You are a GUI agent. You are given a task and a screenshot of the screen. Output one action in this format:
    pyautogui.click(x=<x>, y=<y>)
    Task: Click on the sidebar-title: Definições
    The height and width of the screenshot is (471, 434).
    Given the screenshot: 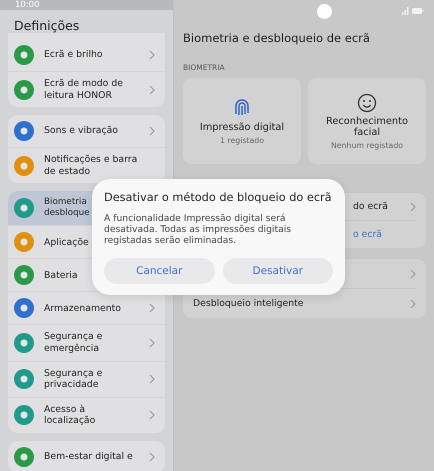 What is the action you would take?
    pyautogui.click(x=46, y=25)
    